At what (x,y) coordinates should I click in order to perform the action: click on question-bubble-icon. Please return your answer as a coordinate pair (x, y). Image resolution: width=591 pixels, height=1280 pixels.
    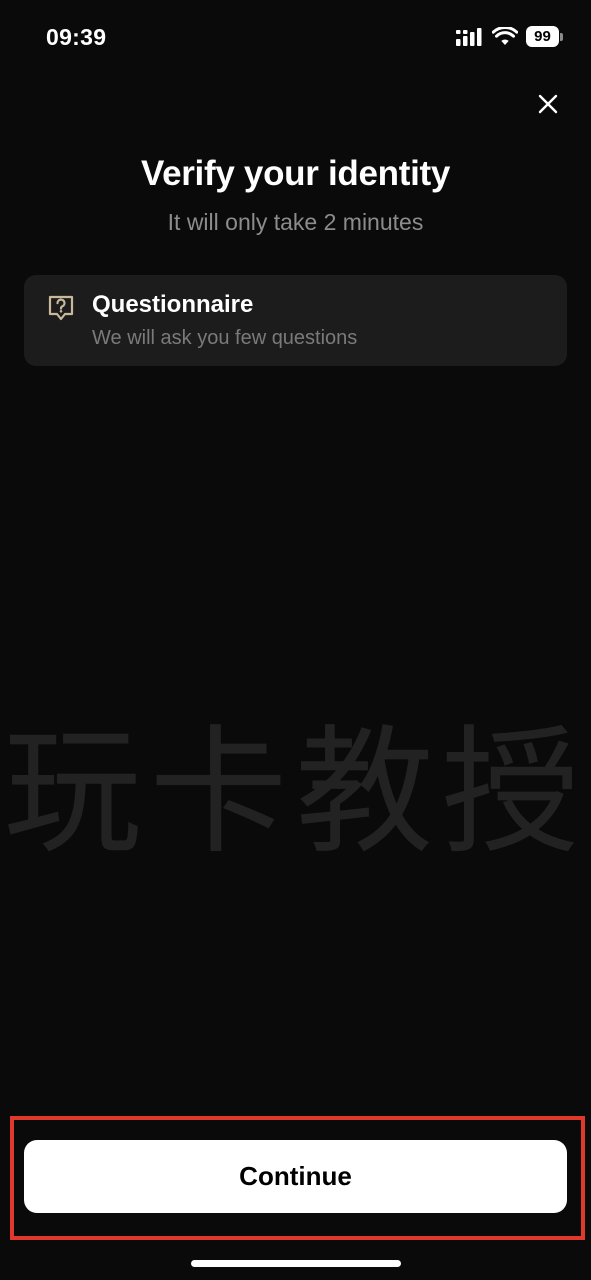
    Looking at the image, I should click on (61, 308).